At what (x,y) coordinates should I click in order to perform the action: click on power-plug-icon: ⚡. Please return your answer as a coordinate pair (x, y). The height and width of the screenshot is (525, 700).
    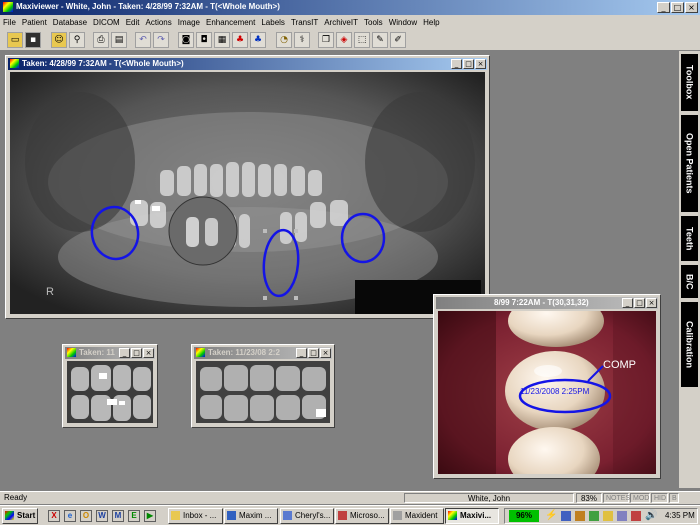
    Looking at the image, I should click on (551, 516).